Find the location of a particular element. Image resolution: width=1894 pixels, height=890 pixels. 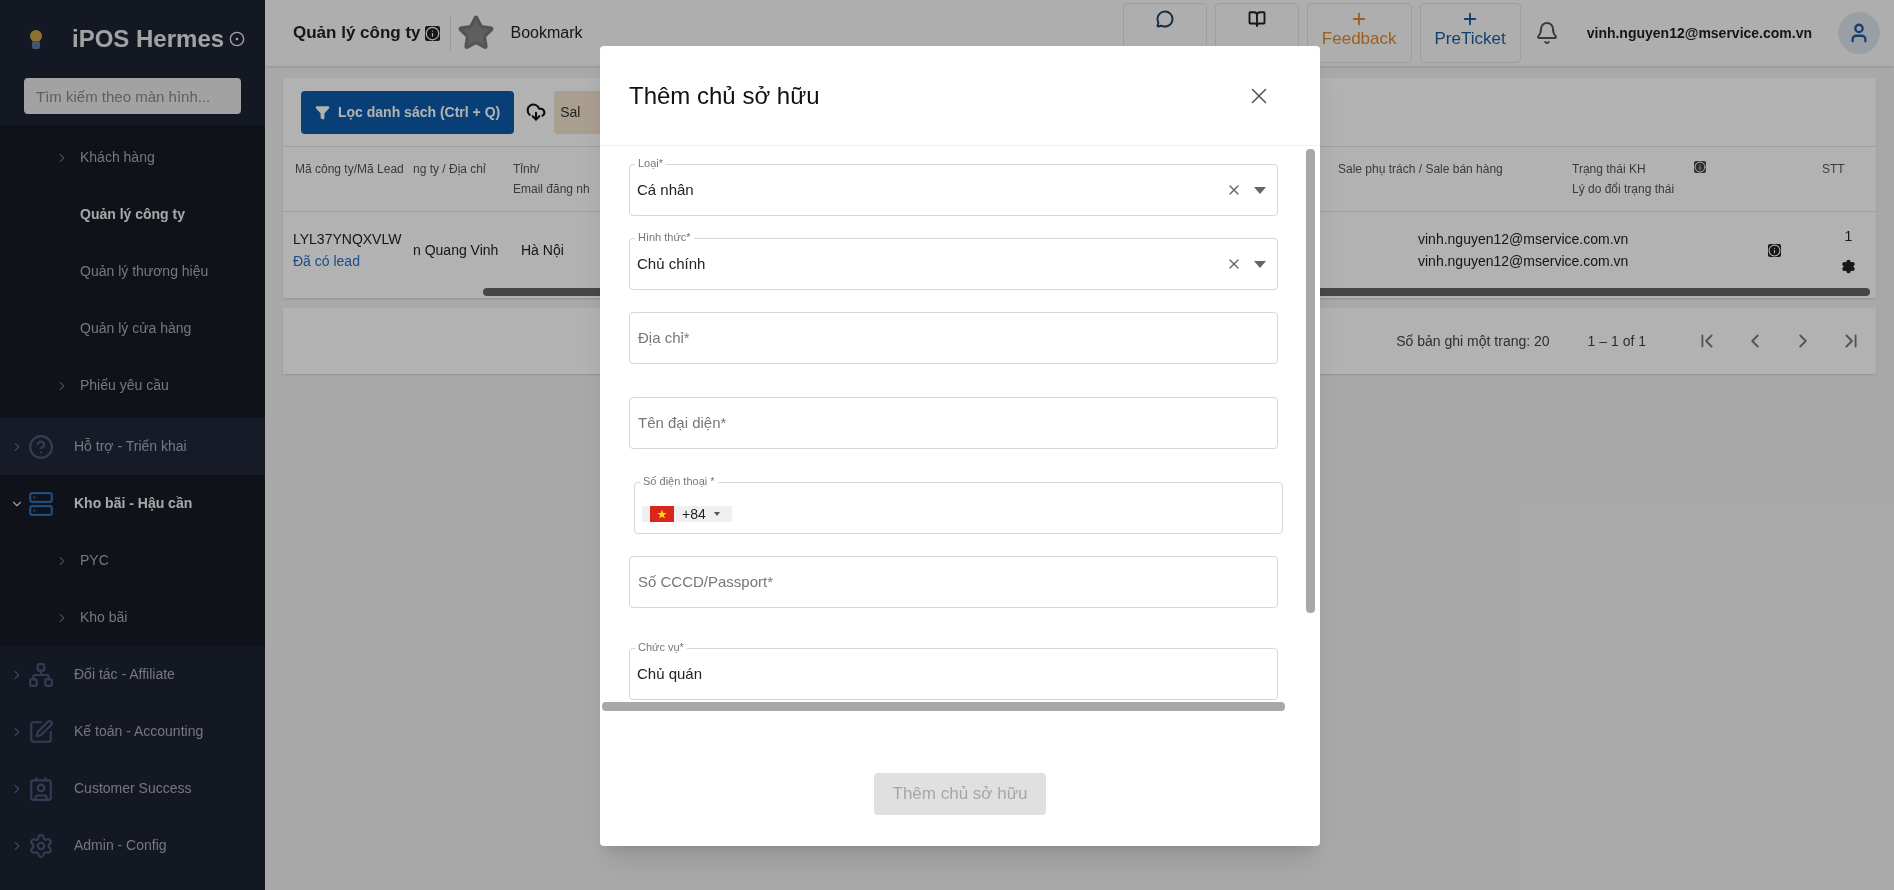

avatar is located at coordinates (1859, 33).